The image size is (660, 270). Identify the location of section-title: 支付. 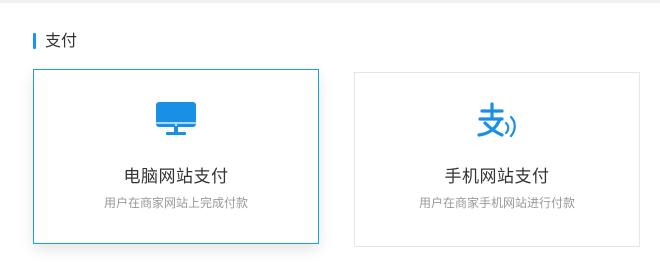
(61, 40).